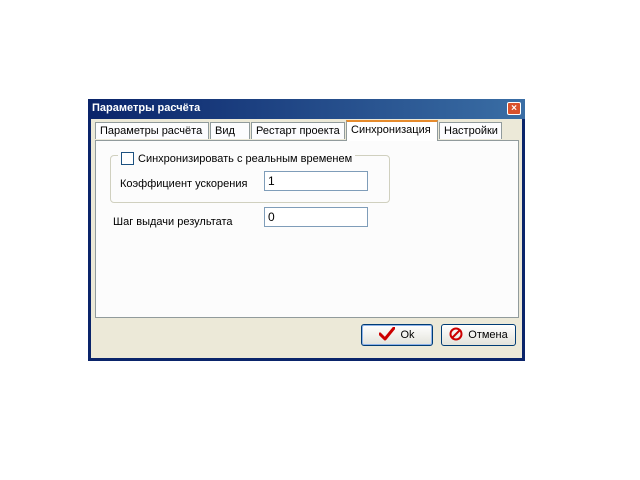  I want to click on sync-checkbox-row: Синхронизировать с реальным временем, so click(237, 158).